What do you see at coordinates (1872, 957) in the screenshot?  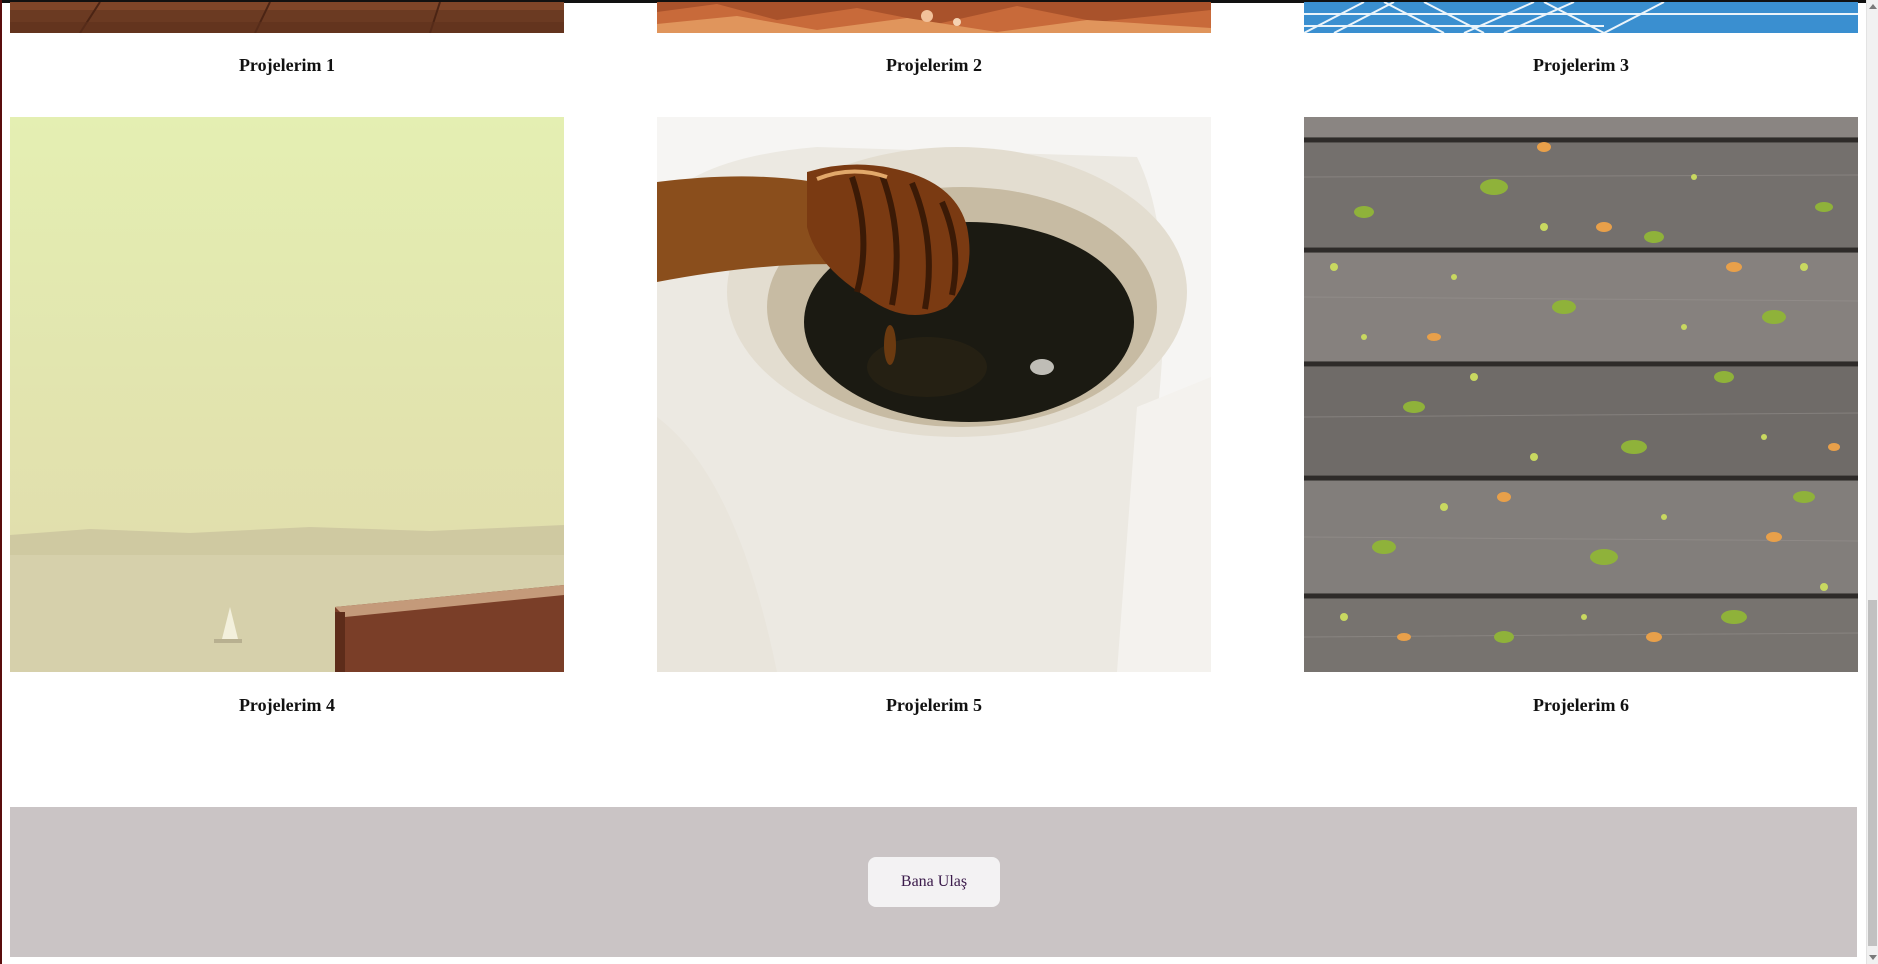 I see `scroll-down-arrow-icon` at bounding box center [1872, 957].